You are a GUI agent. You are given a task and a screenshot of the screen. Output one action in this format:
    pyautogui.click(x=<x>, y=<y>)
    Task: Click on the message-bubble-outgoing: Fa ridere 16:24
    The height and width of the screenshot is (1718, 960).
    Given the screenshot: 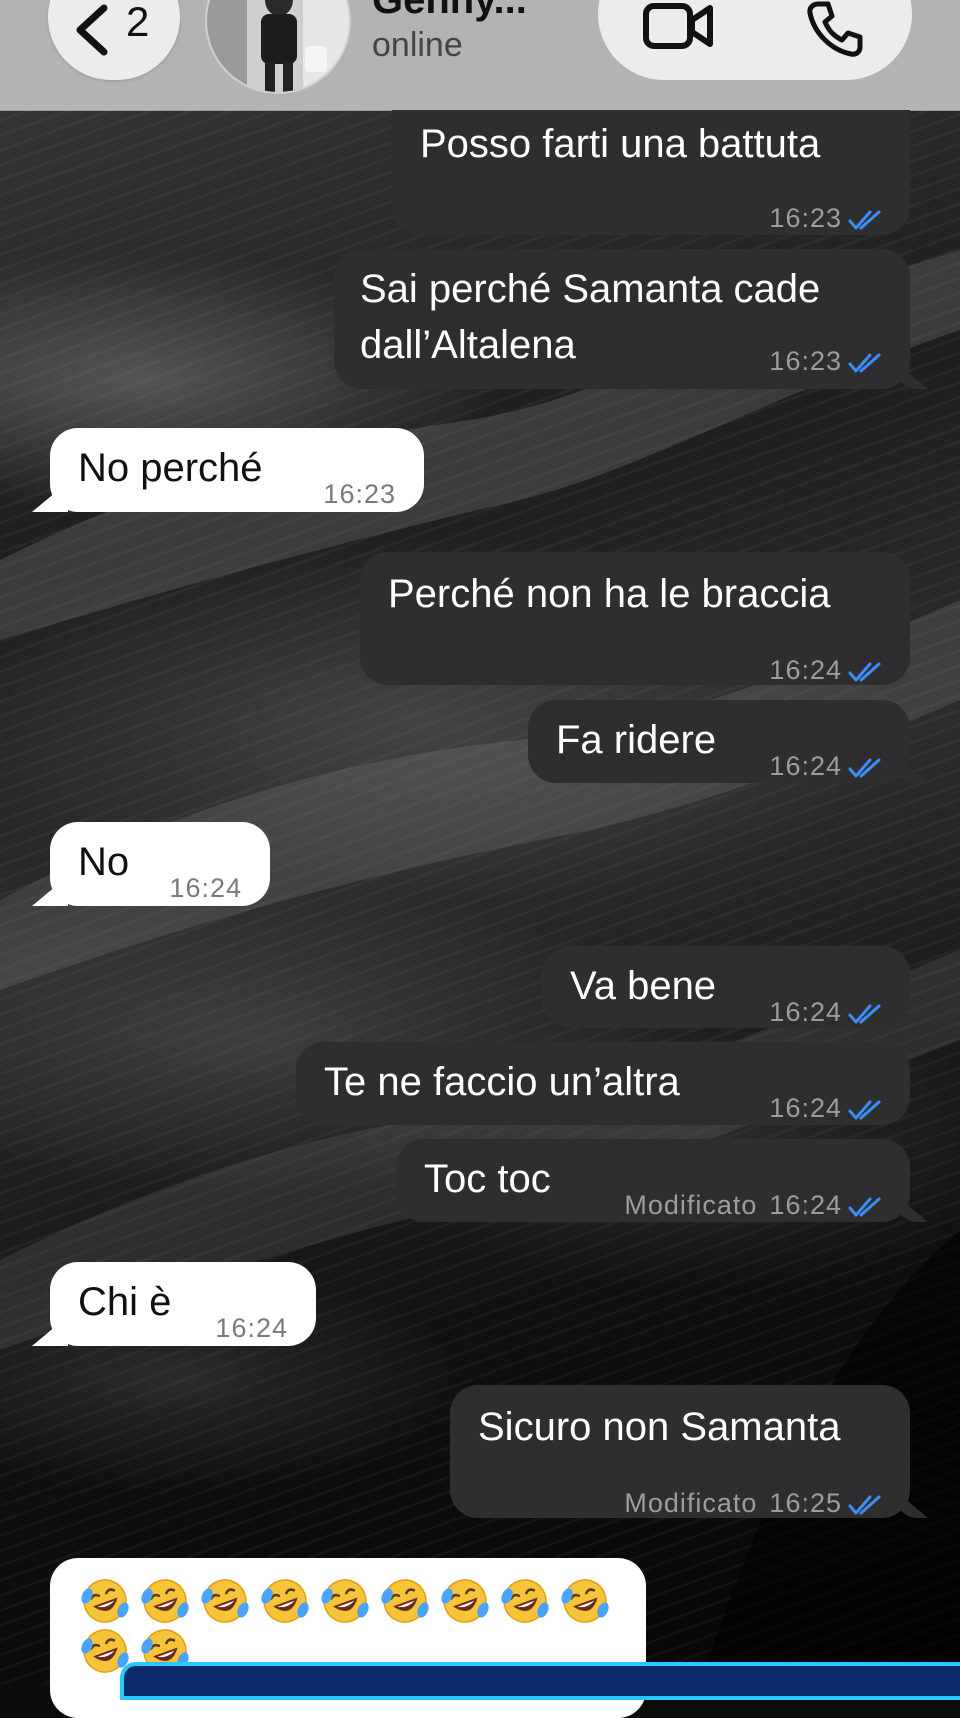 What is the action you would take?
    pyautogui.click(x=719, y=741)
    